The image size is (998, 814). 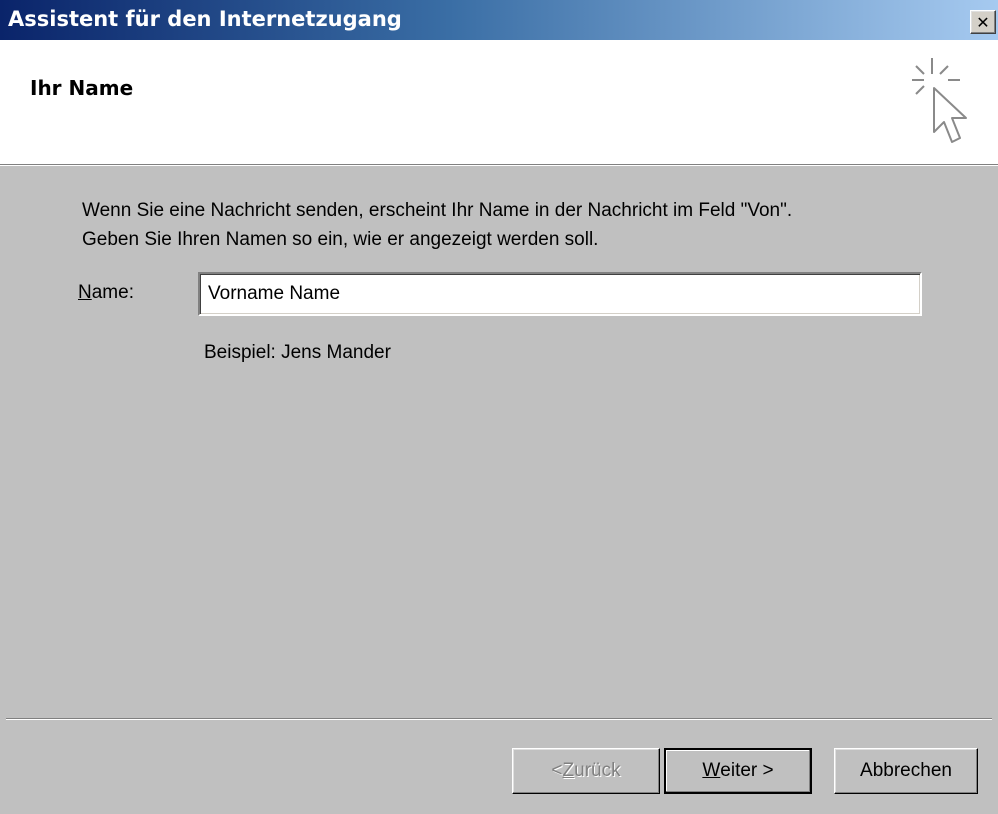 I want to click on footer-divider-highlight, so click(x=499, y=719).